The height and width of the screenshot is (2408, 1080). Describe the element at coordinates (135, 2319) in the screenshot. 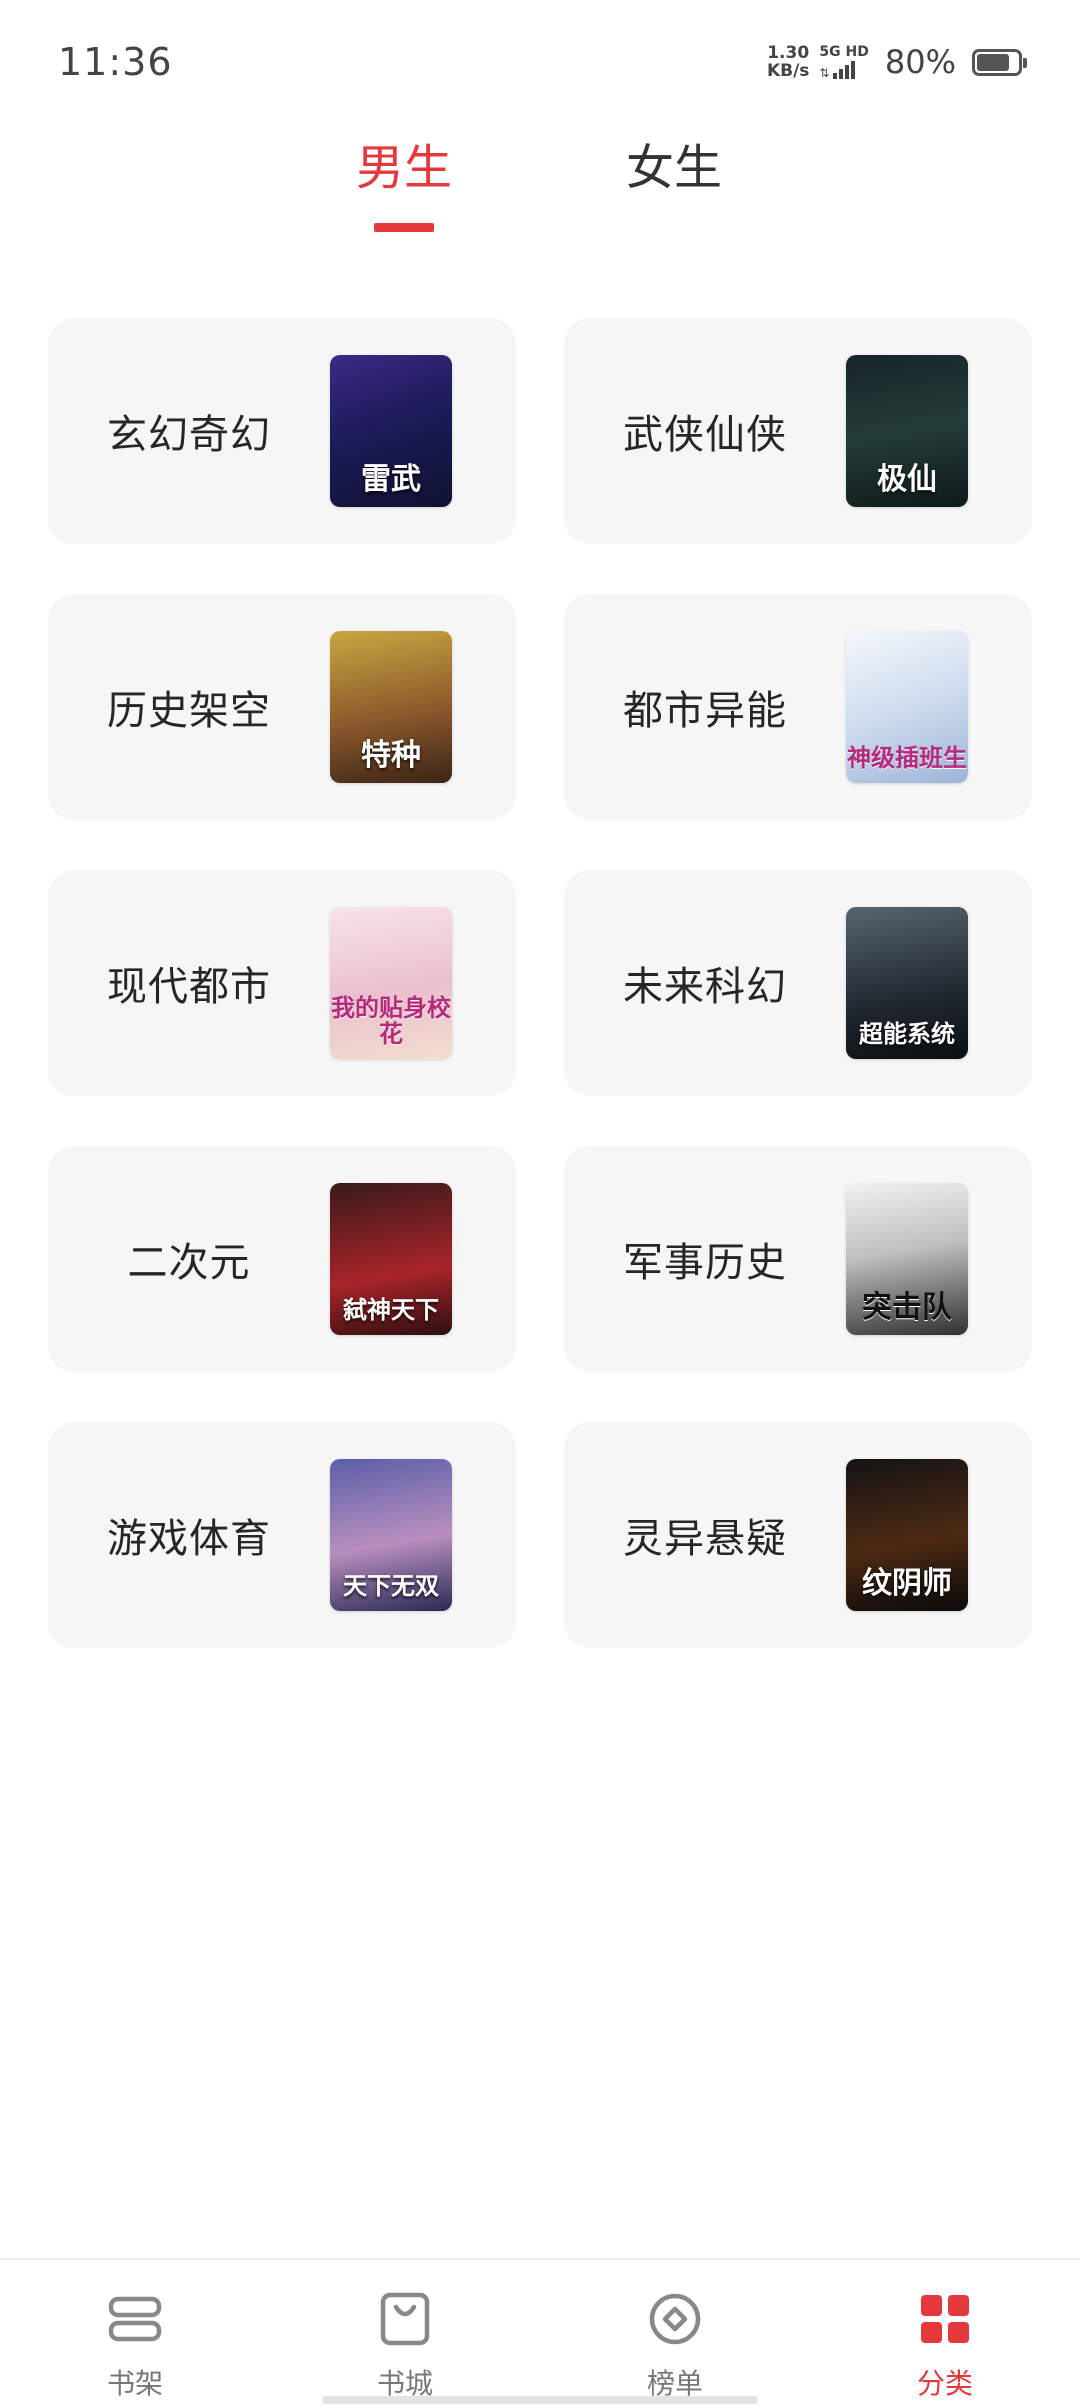

I see `bookshelf-icon` at that location.